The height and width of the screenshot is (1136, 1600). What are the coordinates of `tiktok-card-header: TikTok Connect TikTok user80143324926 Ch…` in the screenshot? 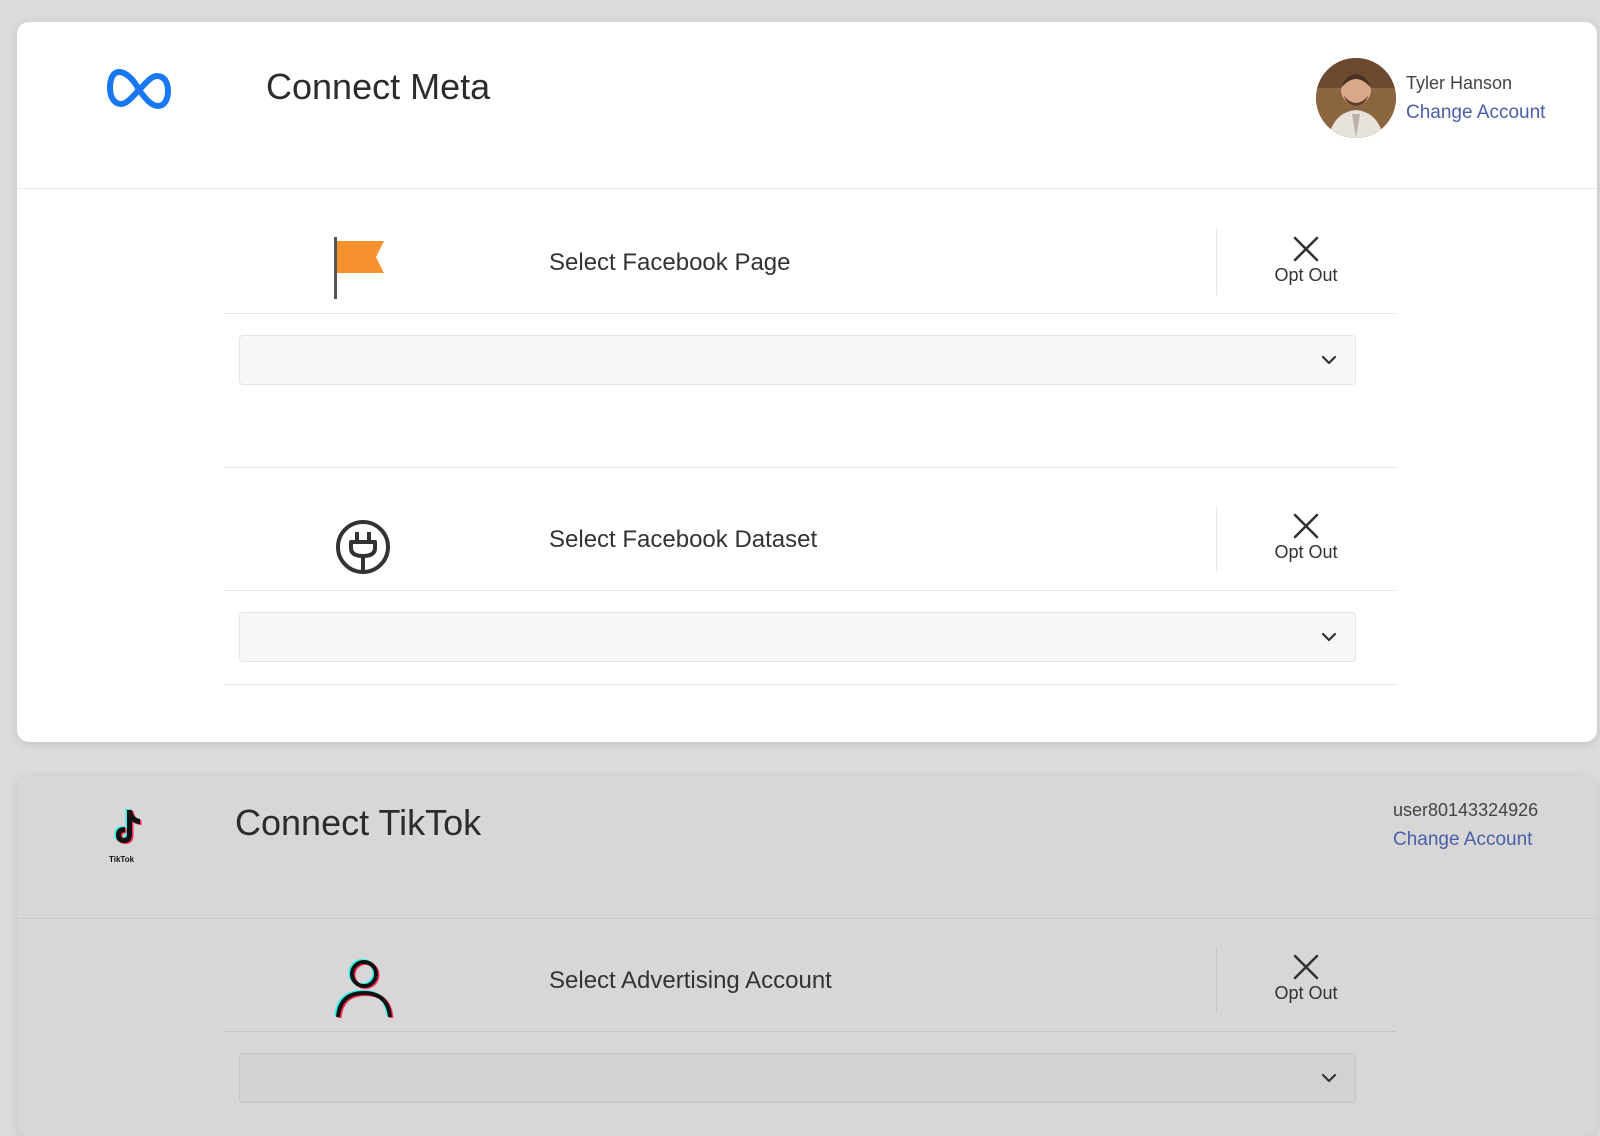 It's located at (807, 847).